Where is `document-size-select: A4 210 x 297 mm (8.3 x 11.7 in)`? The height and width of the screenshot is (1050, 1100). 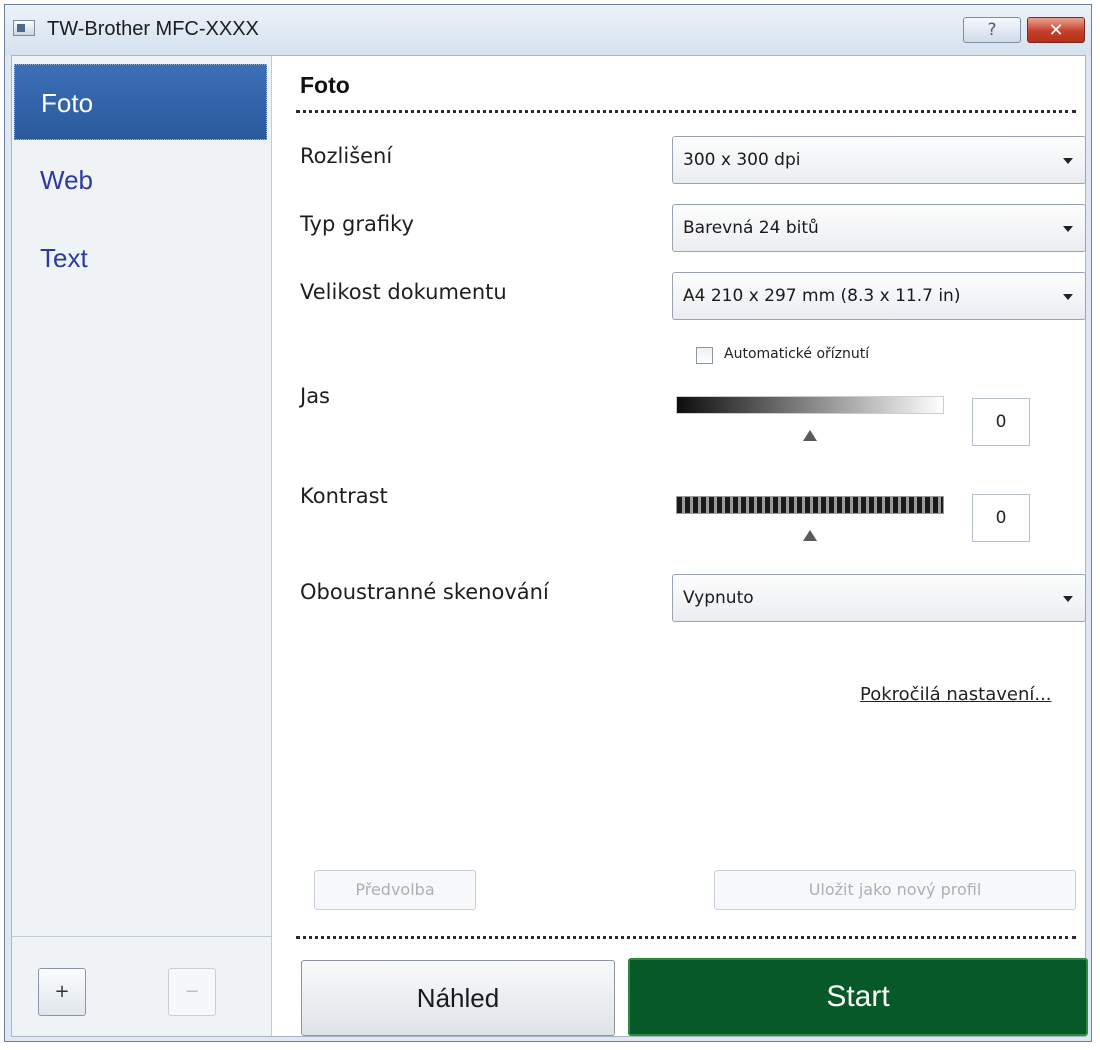 document-size-select: A4 210 x 297 mm (8.3 x 11.7 in) is located at coordinates (879, 296).